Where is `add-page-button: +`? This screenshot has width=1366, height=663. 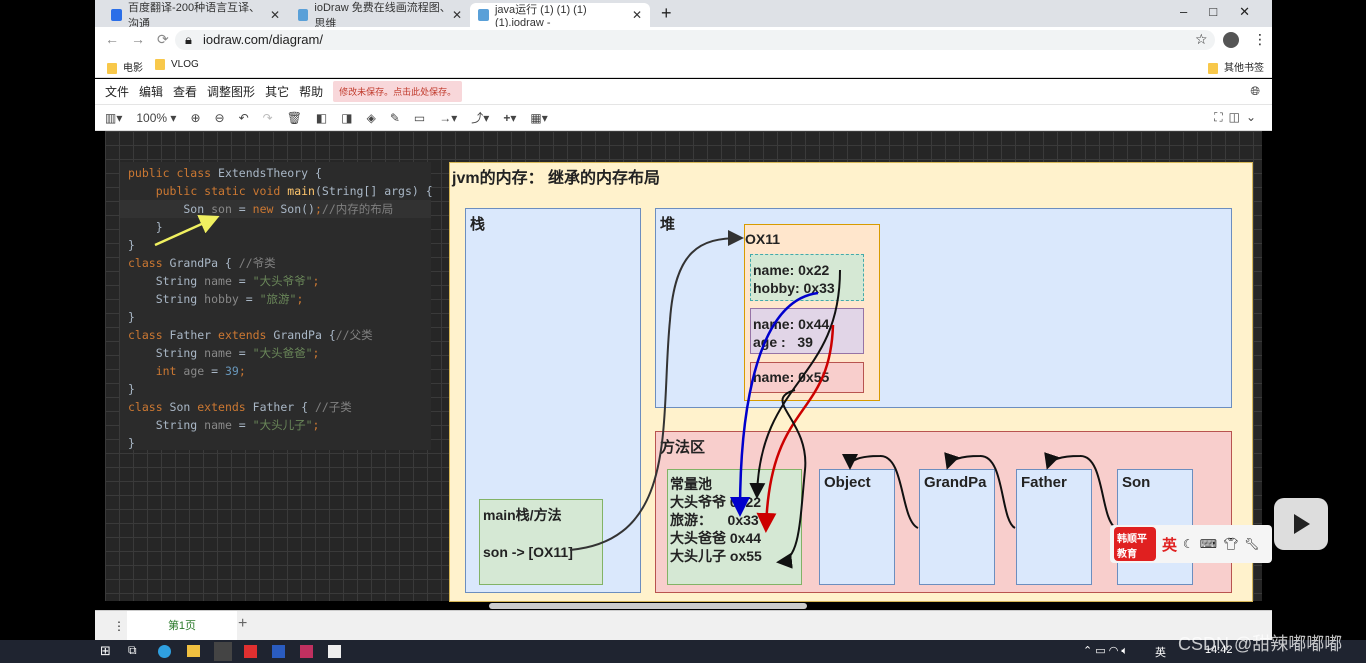
add-page-button: + is located at coordinates (242, 624).